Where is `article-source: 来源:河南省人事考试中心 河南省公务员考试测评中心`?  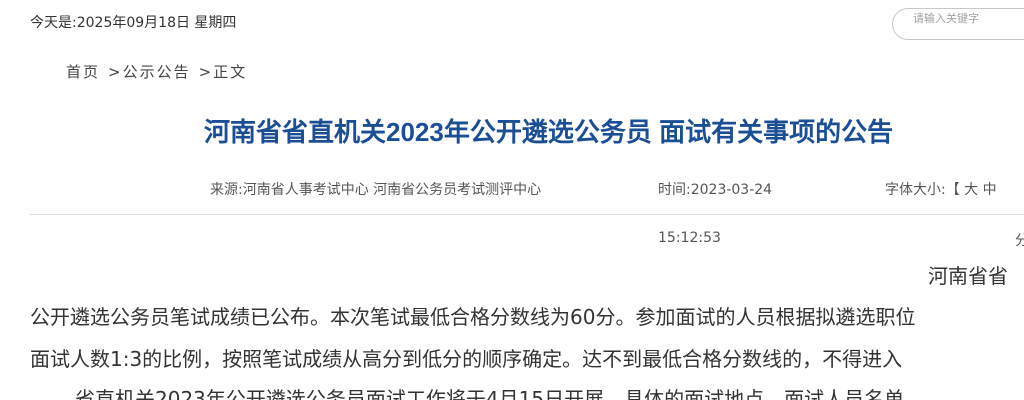
article-source: 来源:河南省人事考试中心 河南省公务员考试测评中心 is located at coordinates (376, 190).